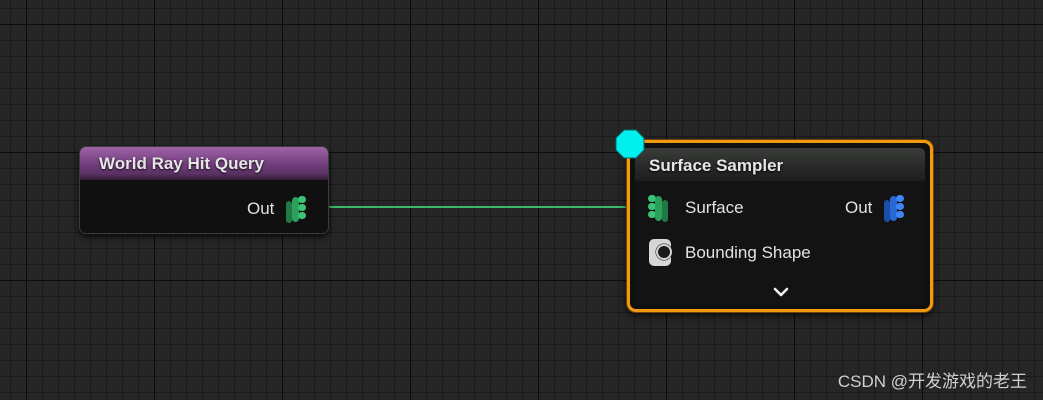 The image size is (1043, 400). What do you see at coordinates (781, 292) in the screenshot?
I see `chevron-down-icon` at bounding box center [781, 292].